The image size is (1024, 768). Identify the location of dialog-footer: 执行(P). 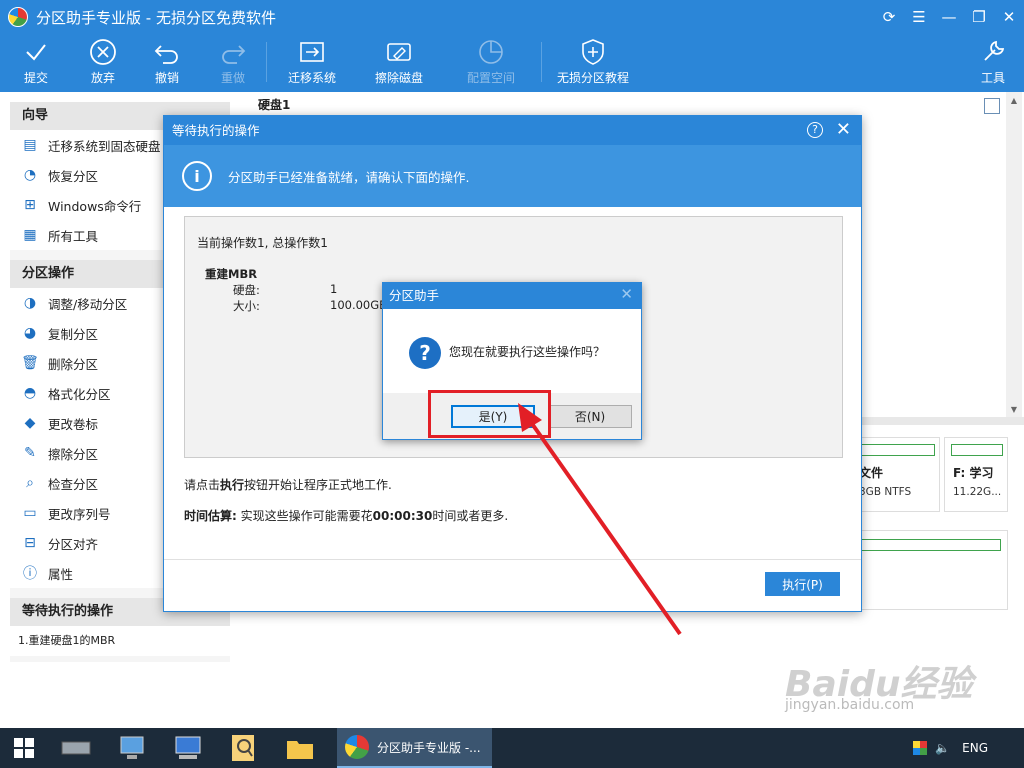
(512, 585).